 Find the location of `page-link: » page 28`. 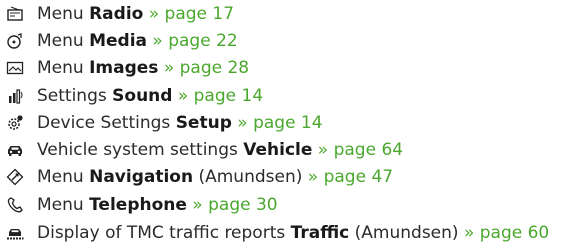

page-link: » page 28 is located at coordinates (203, 68).